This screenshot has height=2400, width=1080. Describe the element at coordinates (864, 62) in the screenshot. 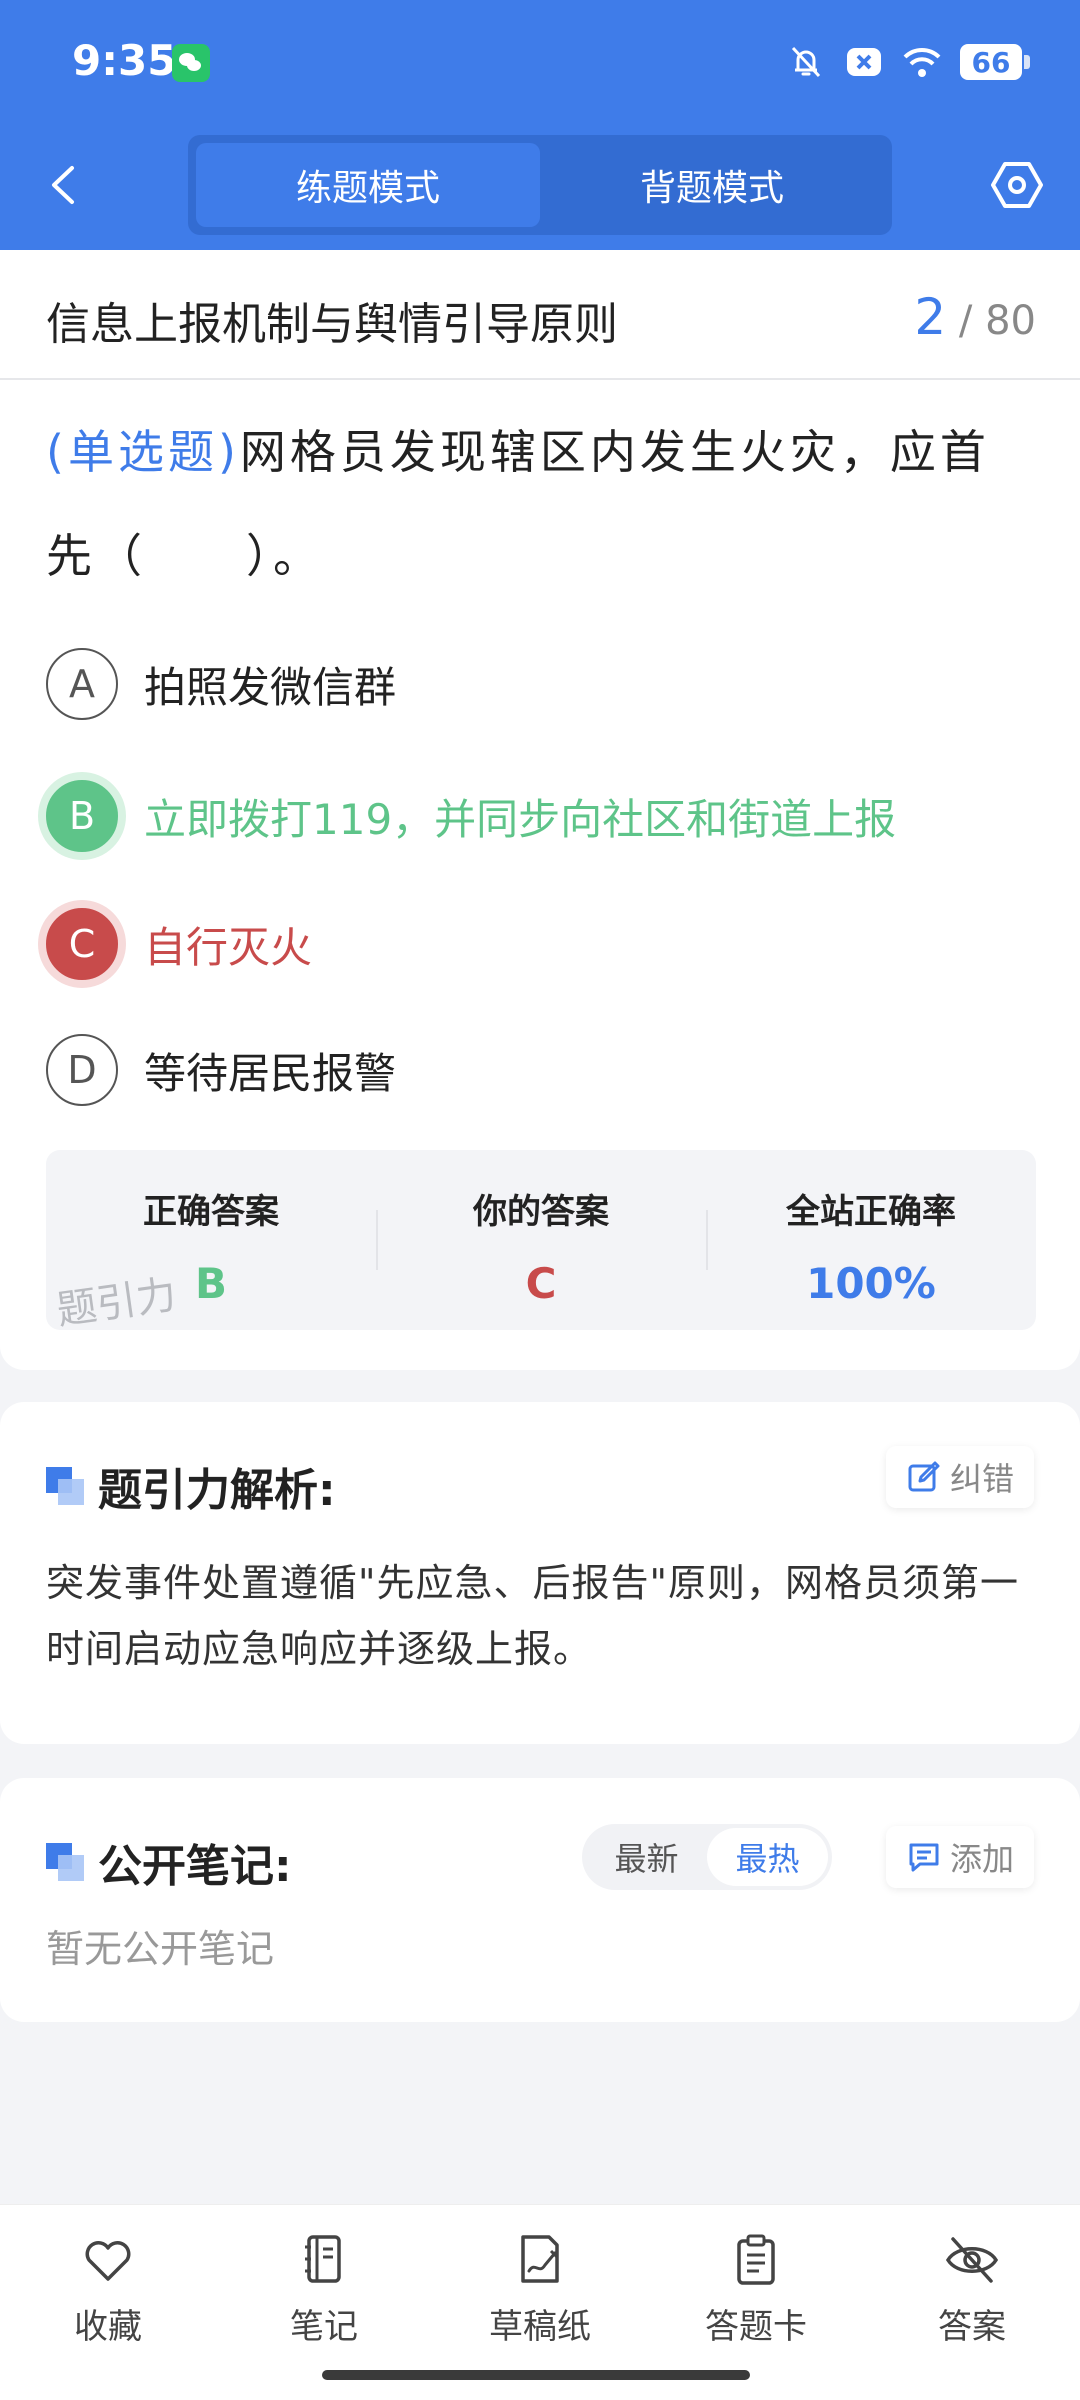

I see `close-notification-icon` at that location.